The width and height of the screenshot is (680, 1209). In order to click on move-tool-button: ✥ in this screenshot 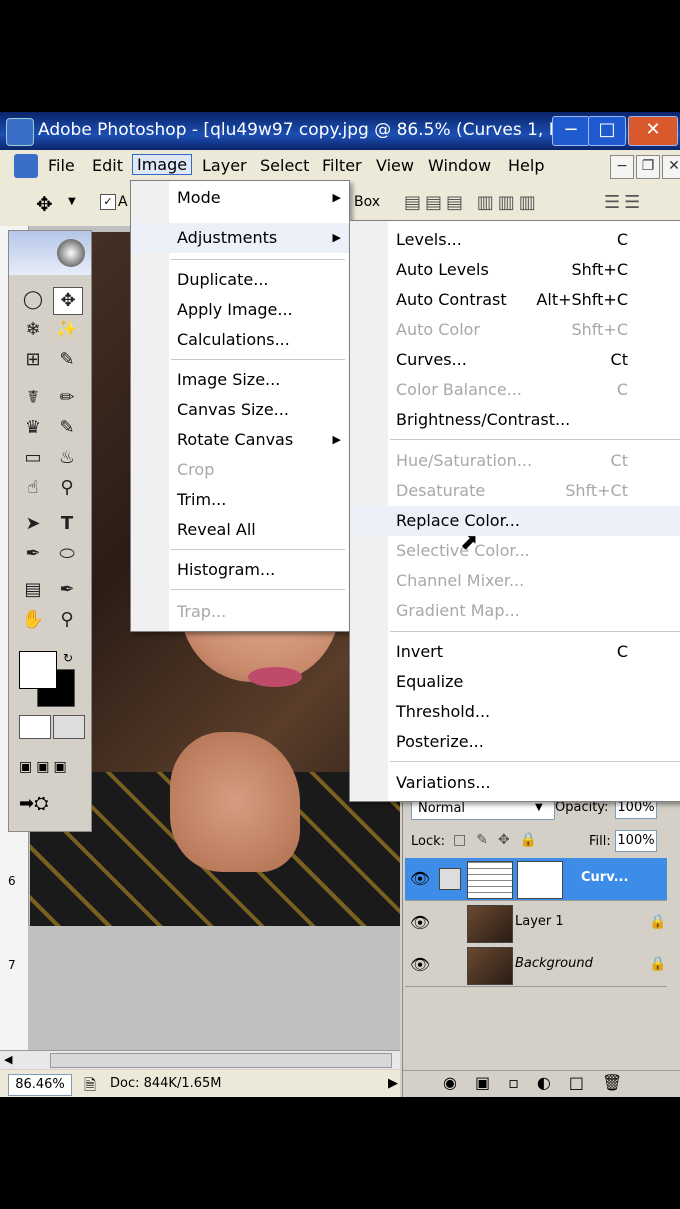, I will do `click(68, 301)`.